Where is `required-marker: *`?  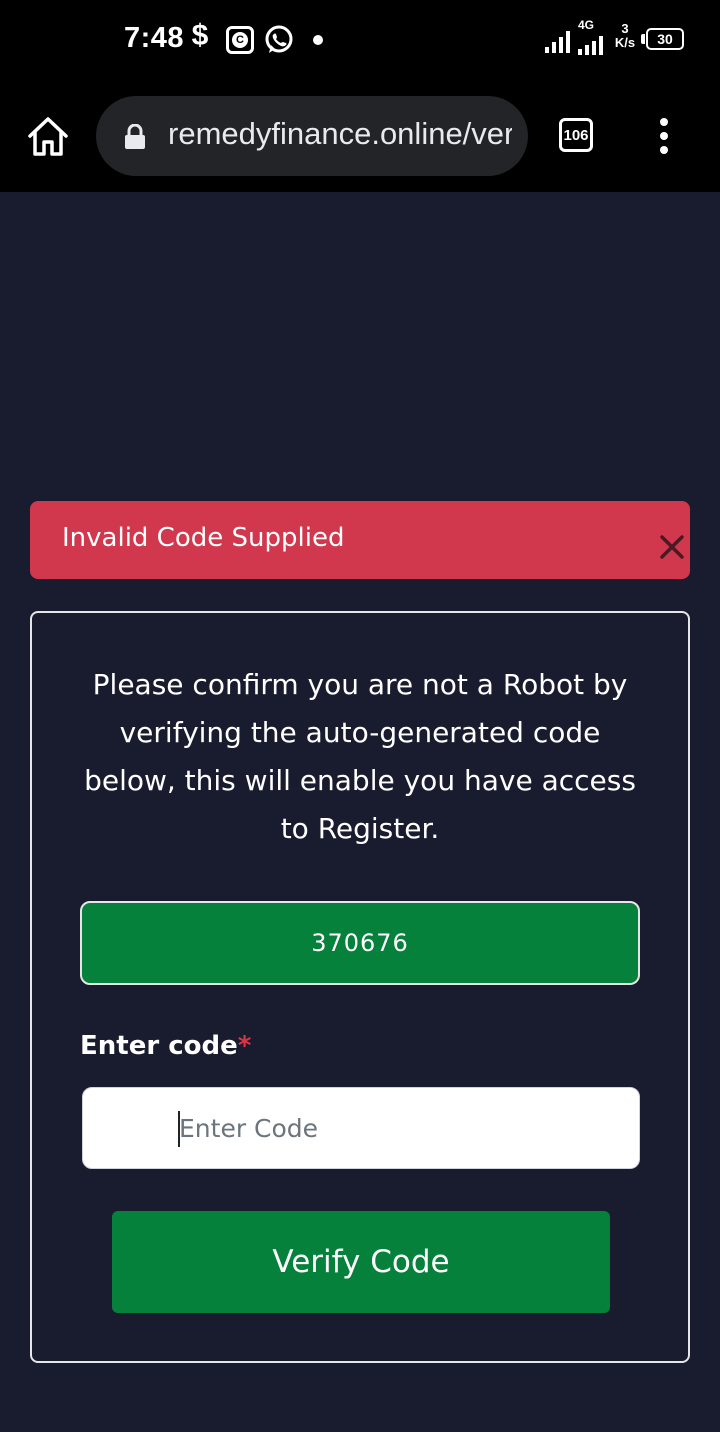 required-marker: * is located at coordinates (244, 1046).